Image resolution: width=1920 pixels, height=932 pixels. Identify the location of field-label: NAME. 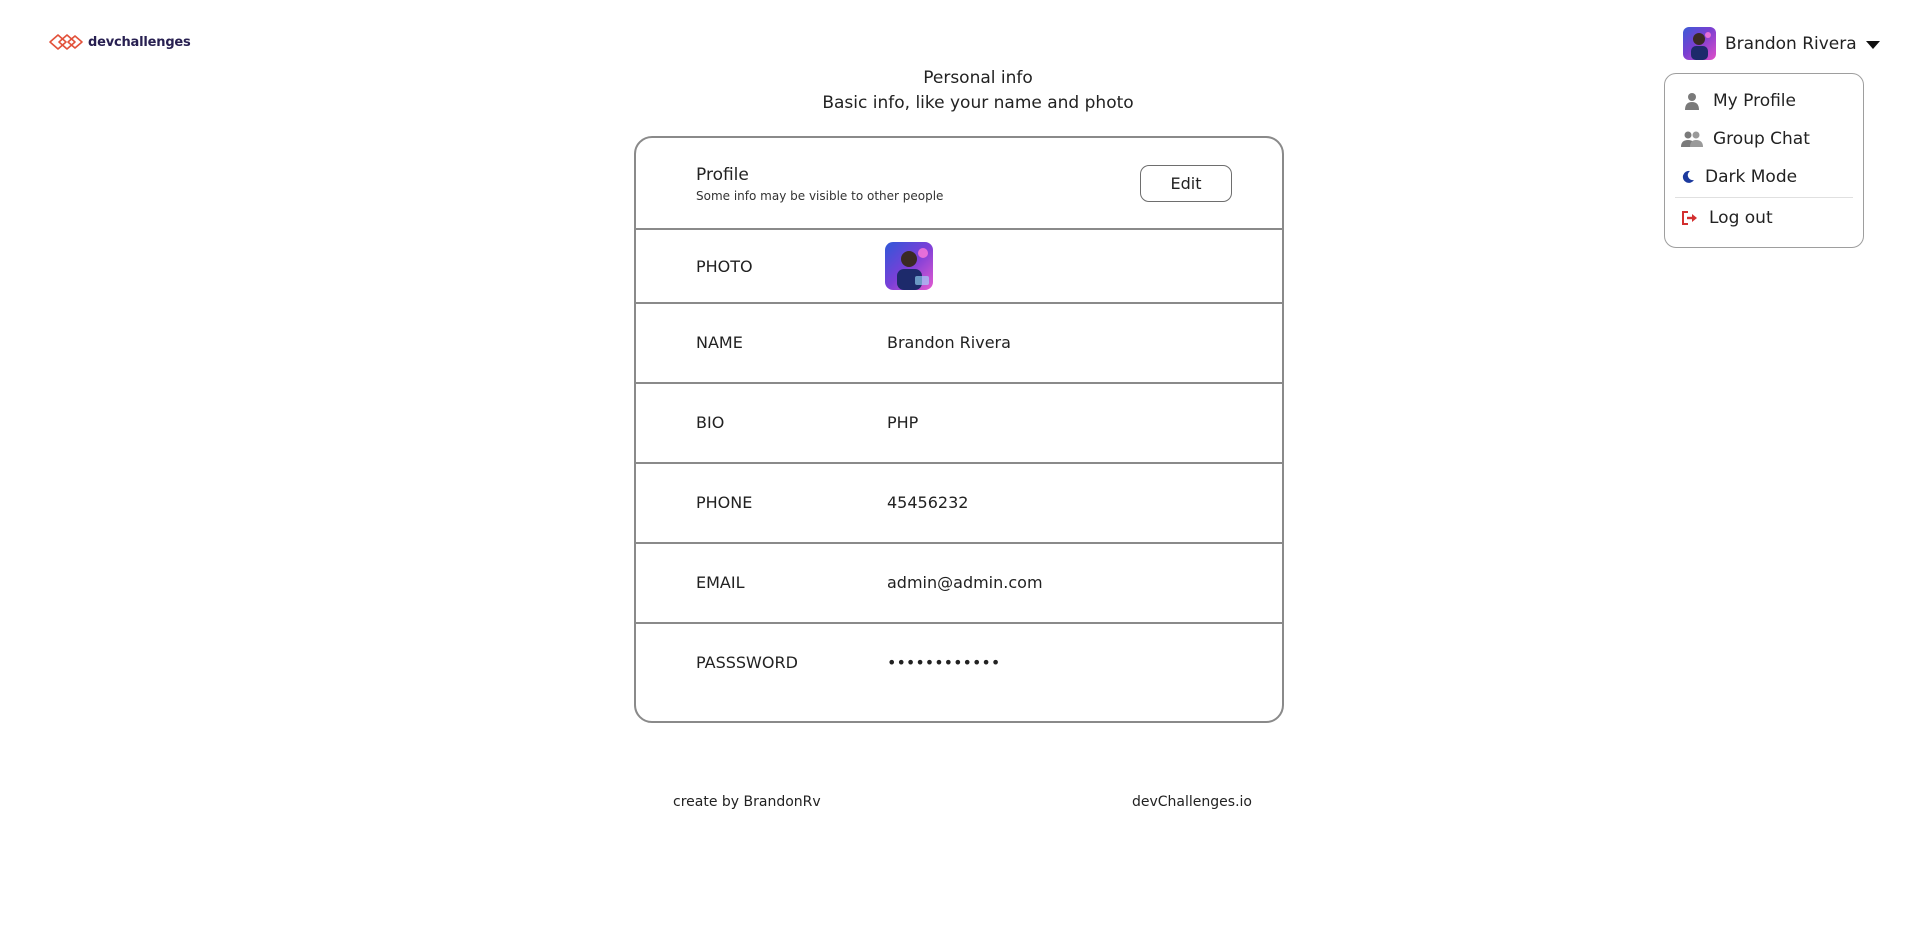
(719, 342).